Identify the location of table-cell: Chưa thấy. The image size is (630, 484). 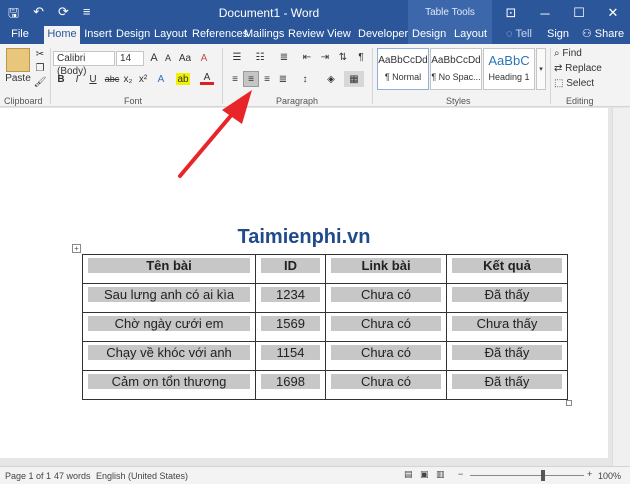
(507, 327).